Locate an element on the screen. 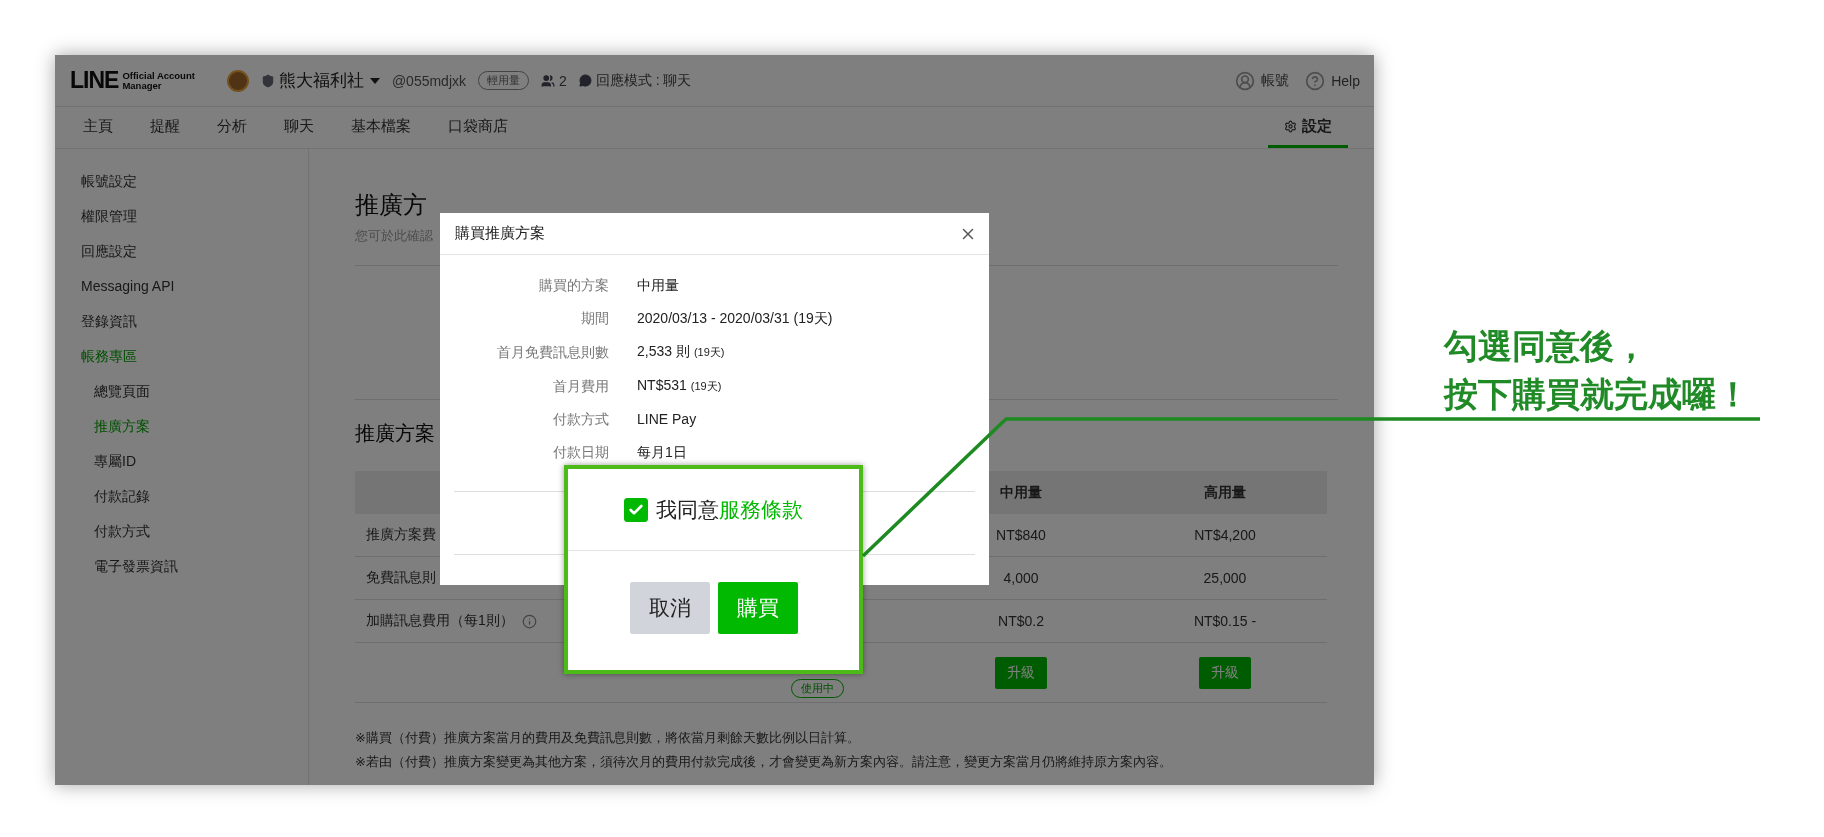 This screenshot has height=837, width=1824. detail-label: 付款日期 is located at coordinates (580, 452).